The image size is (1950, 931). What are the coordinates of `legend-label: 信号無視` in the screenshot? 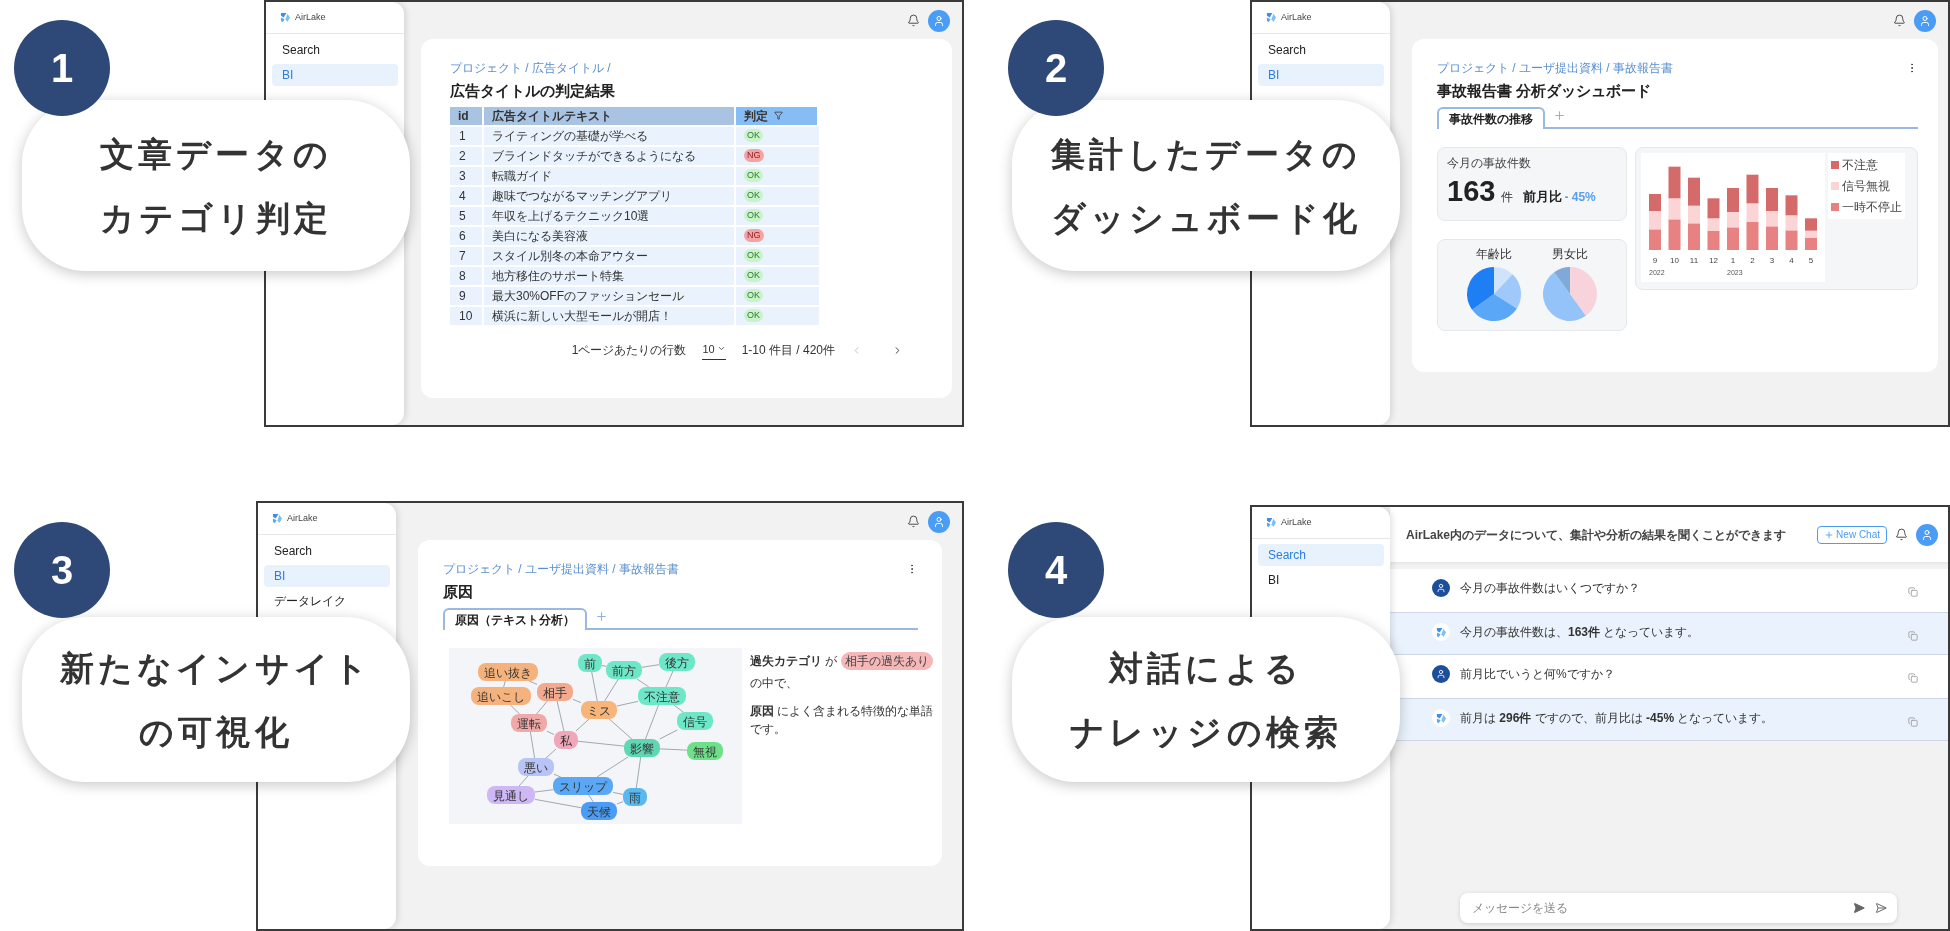 It's located at (1866, 186).